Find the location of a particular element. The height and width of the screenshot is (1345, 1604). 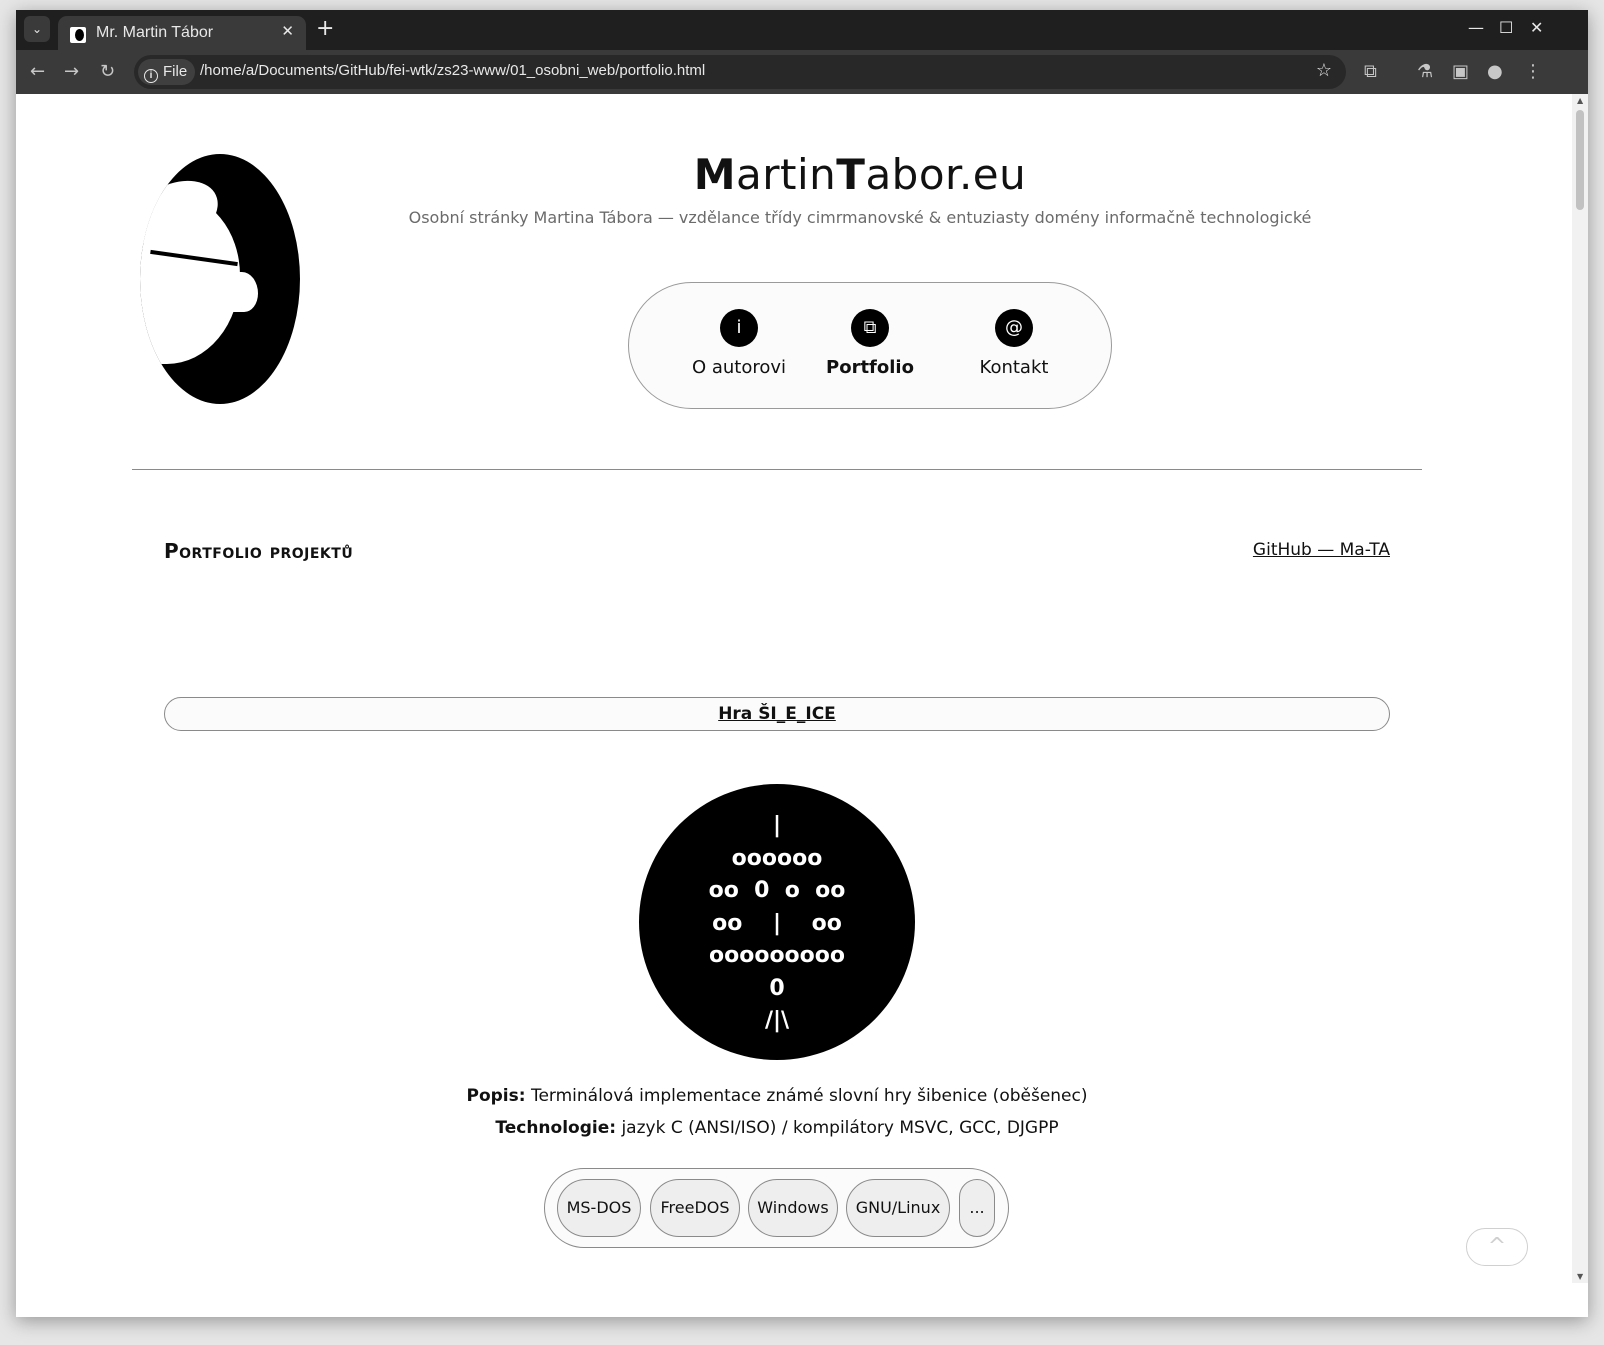

browser-tab-active: Mr. Martin Tábor ✕ is located at coordinates (182, 33).